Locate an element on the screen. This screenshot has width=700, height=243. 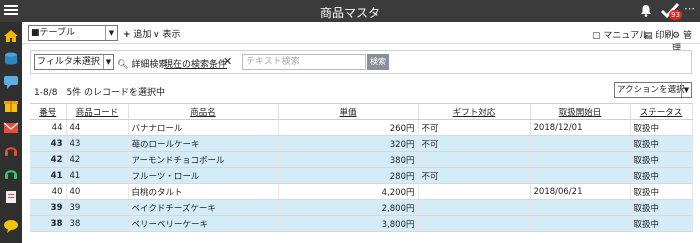
detail-search-label: 詳細検索 is located at coordinates (149, 65).